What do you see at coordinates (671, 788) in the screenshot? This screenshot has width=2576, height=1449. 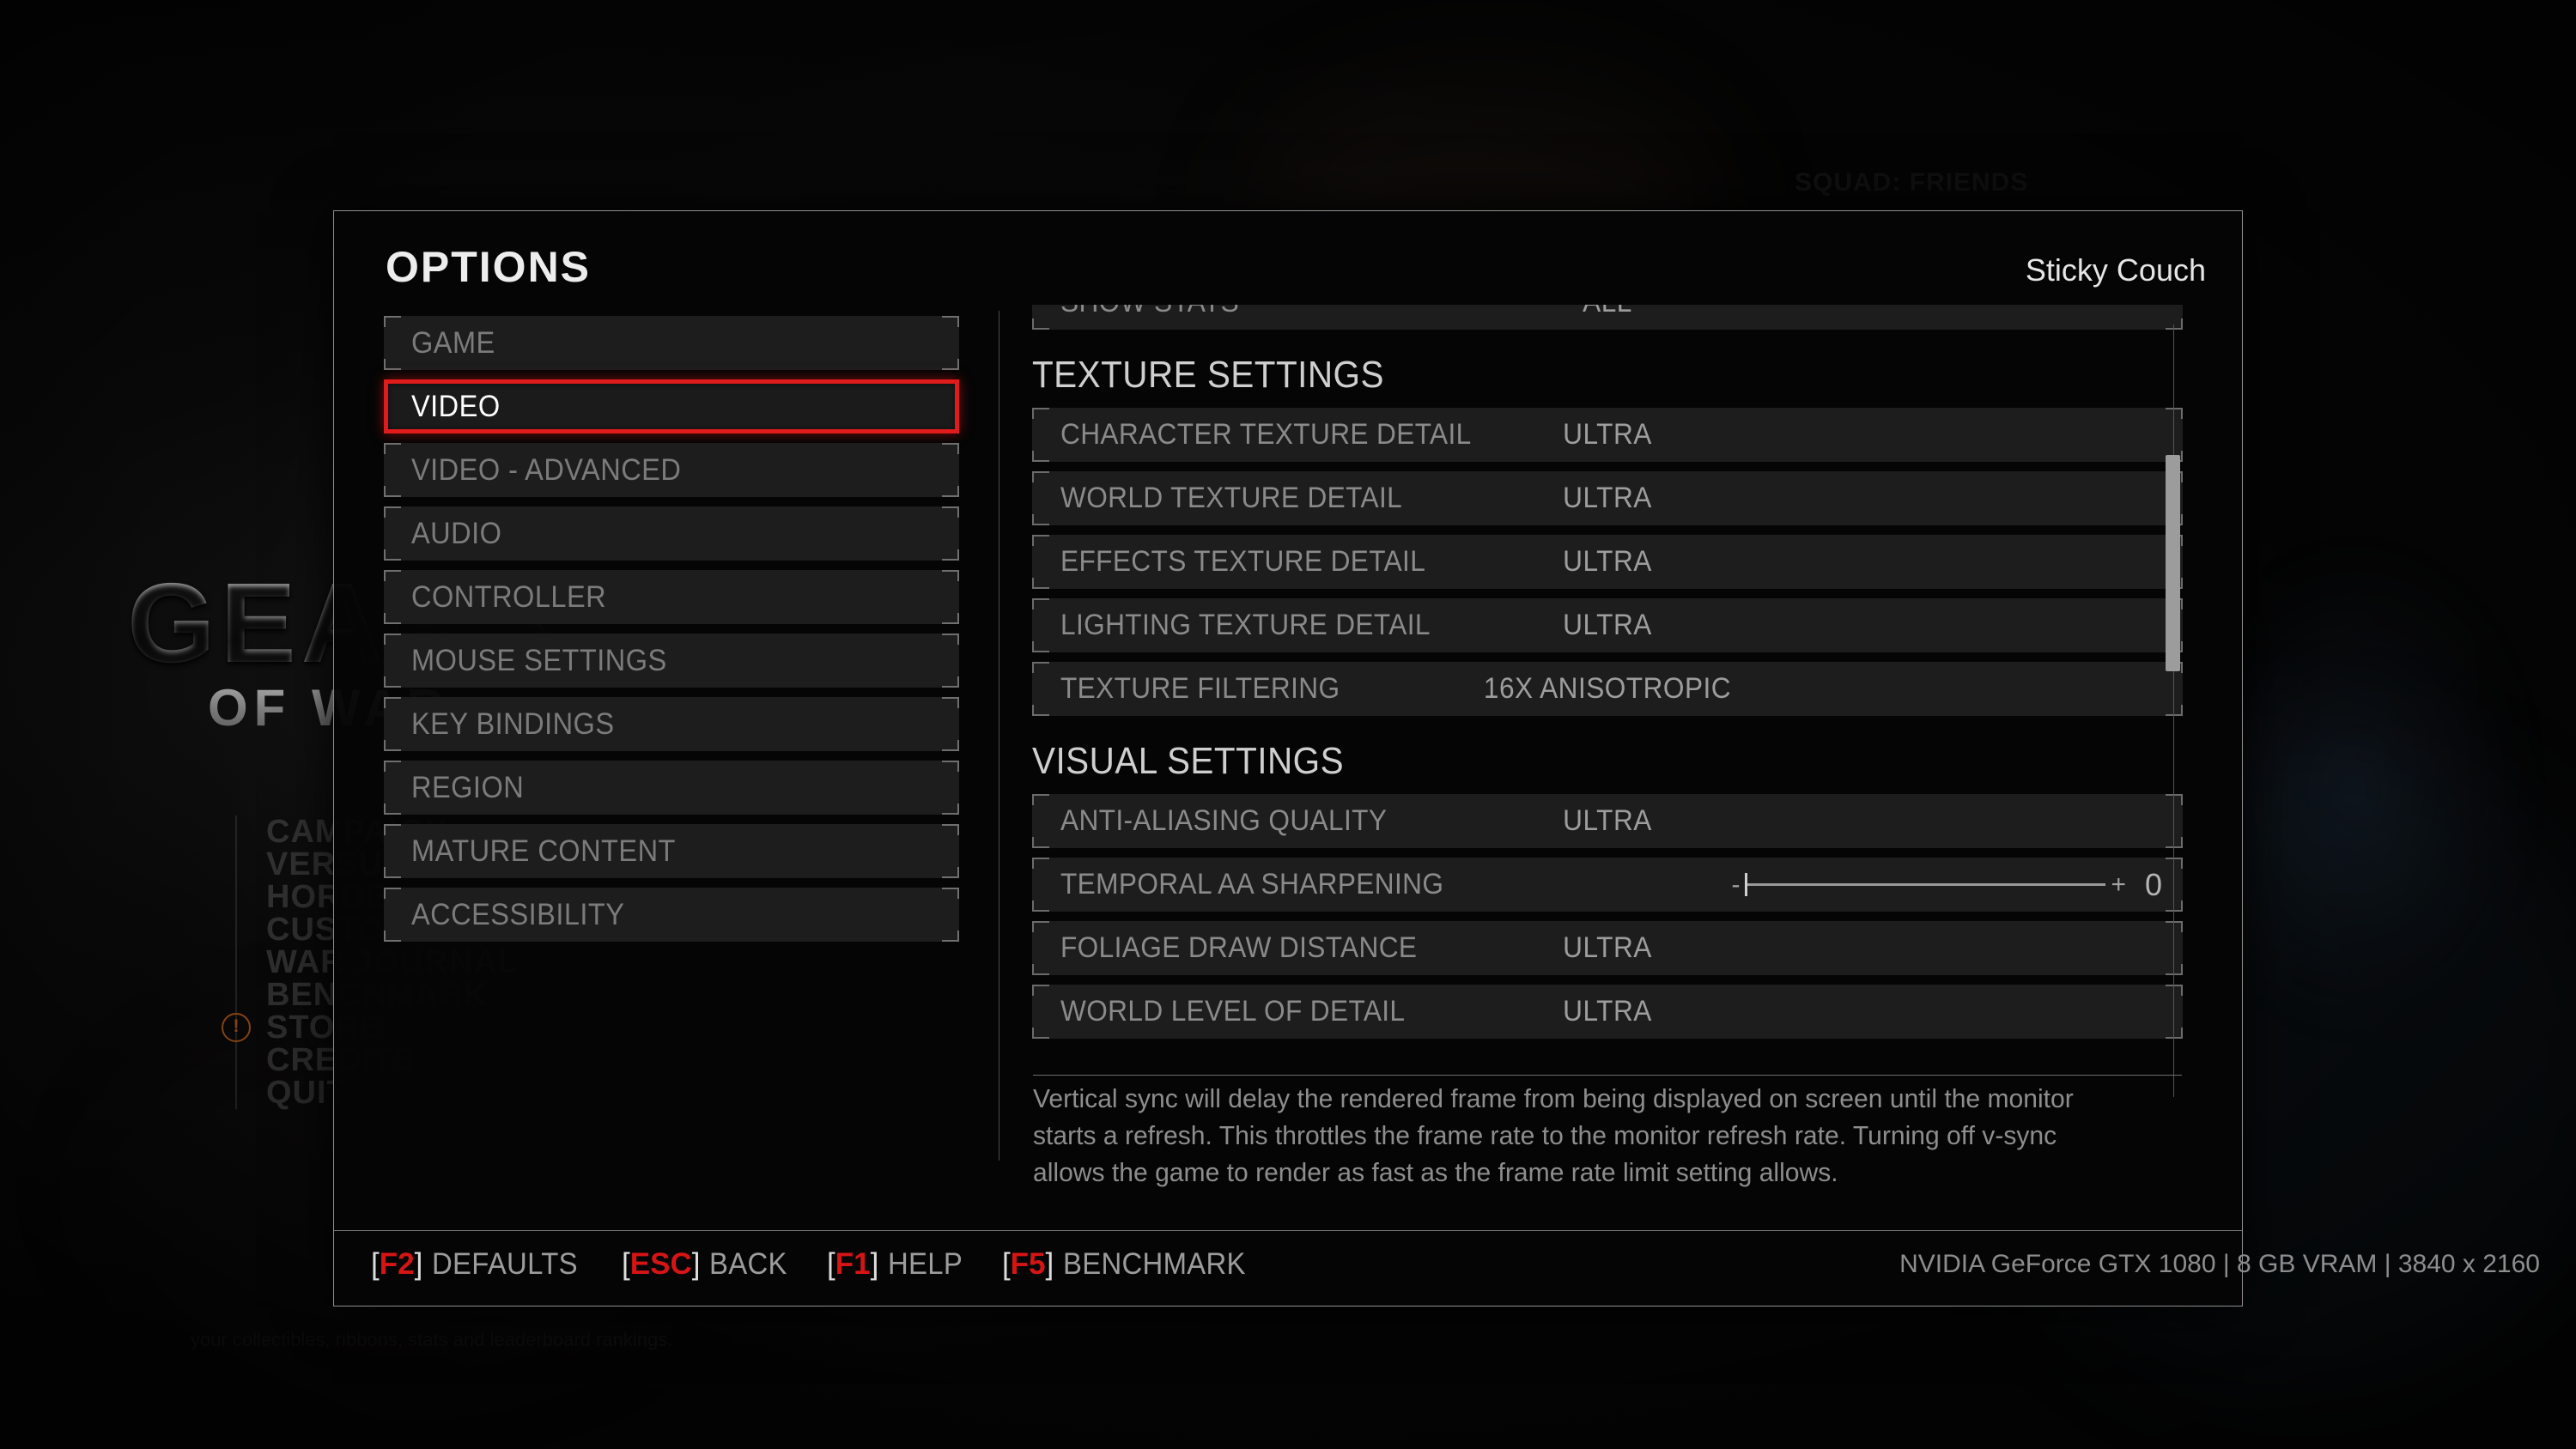 I see `sidebar-item-region: REGION` at bounding box center [671, 788].